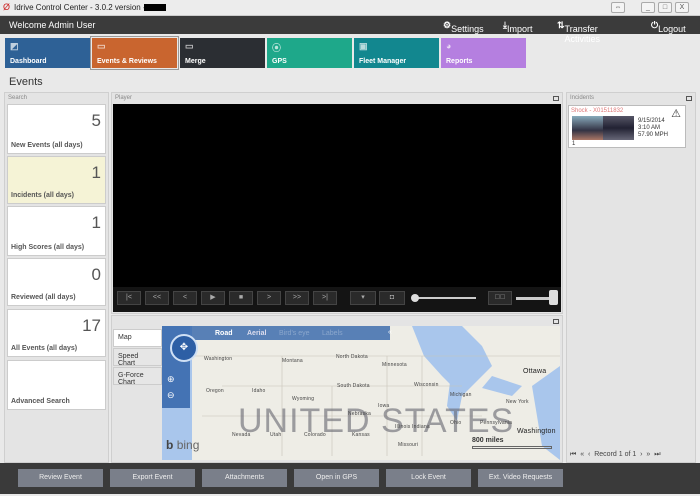 The image size is (700, 496). What do you see at coordinates (396, 53) in the screenshot?
I see `tile-fleet-manager: ▣ Fleet Manager` at bounding box center [396, 53].